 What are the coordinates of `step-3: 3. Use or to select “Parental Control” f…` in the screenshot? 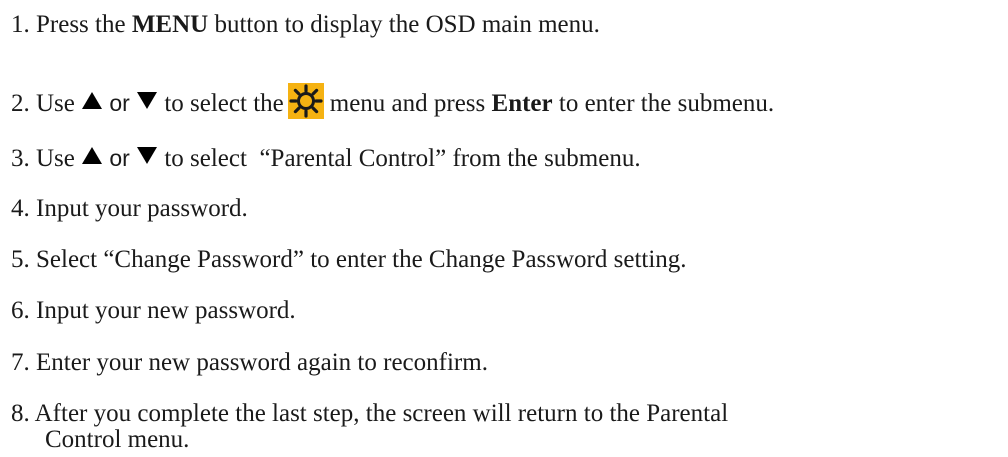 It's located at (326, 158).